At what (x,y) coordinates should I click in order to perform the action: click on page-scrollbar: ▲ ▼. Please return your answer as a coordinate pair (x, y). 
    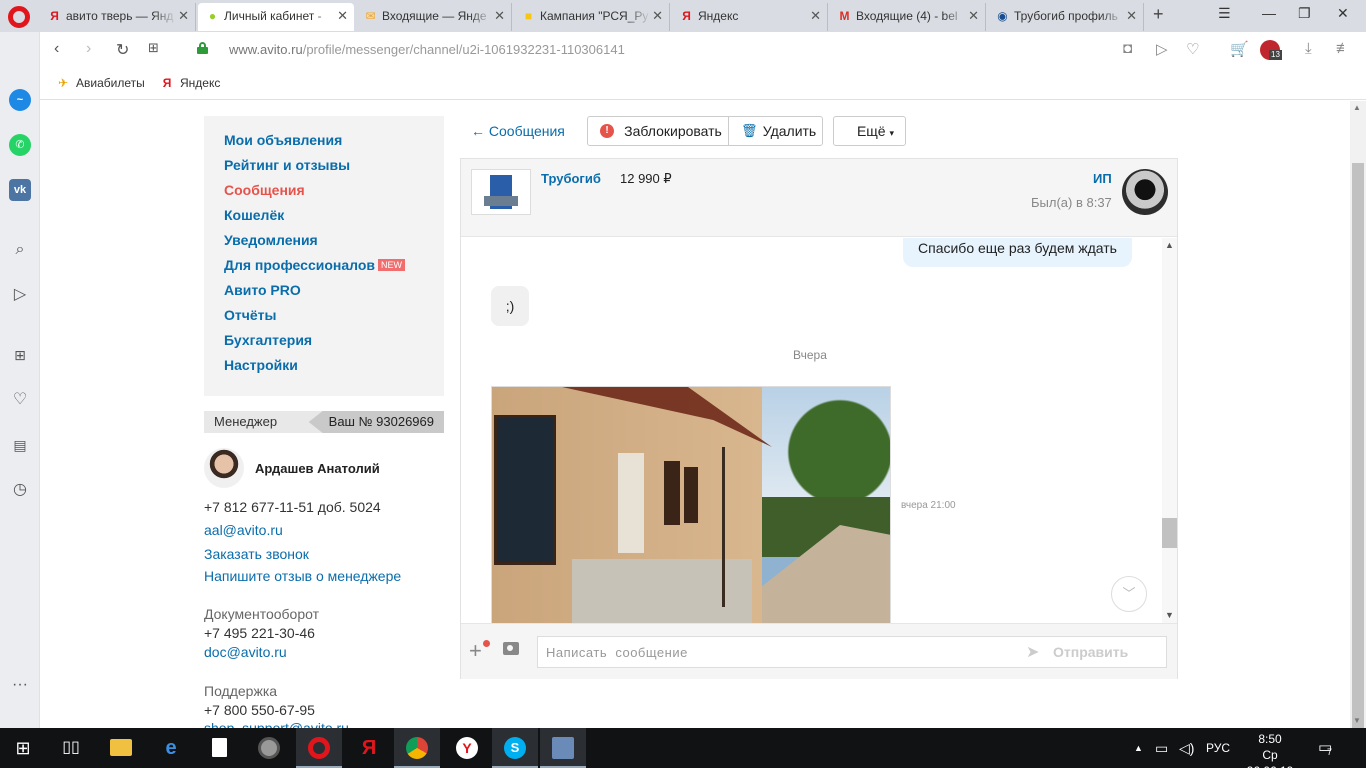
    Looking at the image, I should click on (1358, 414).